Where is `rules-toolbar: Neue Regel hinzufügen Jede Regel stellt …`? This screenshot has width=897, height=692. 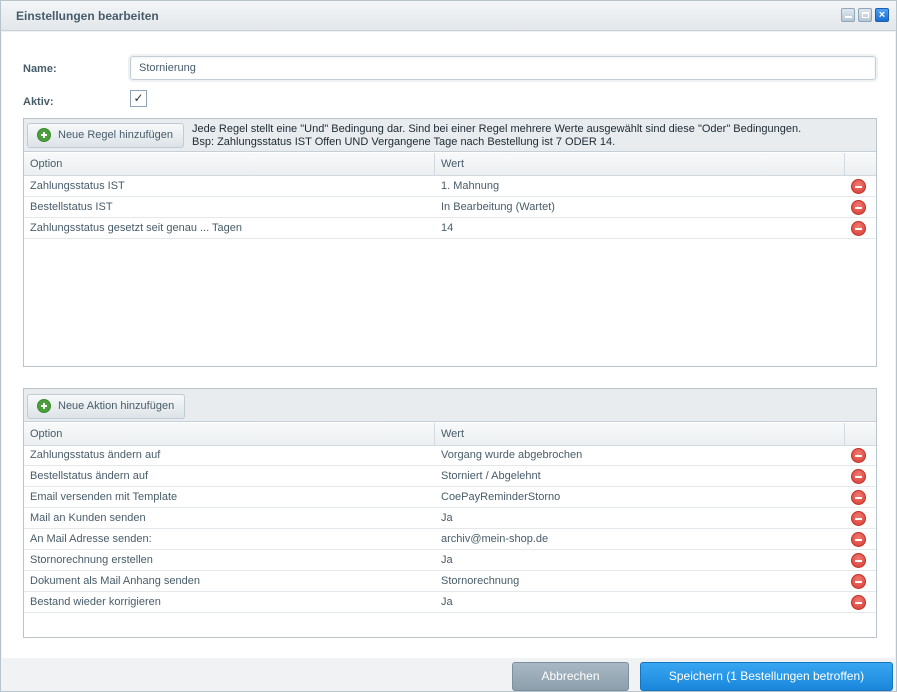 rules-toolbar: Neue Regel hinzufügen Jede Regel stellt … is located at coordinates (450, 135).